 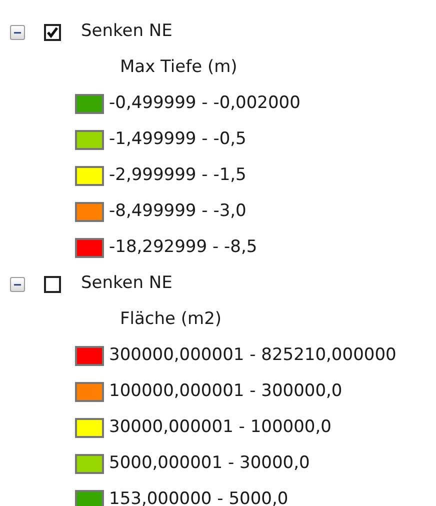 I want to click on class-label: 153,000000 - 5000,0, so click(x=198, y=497).